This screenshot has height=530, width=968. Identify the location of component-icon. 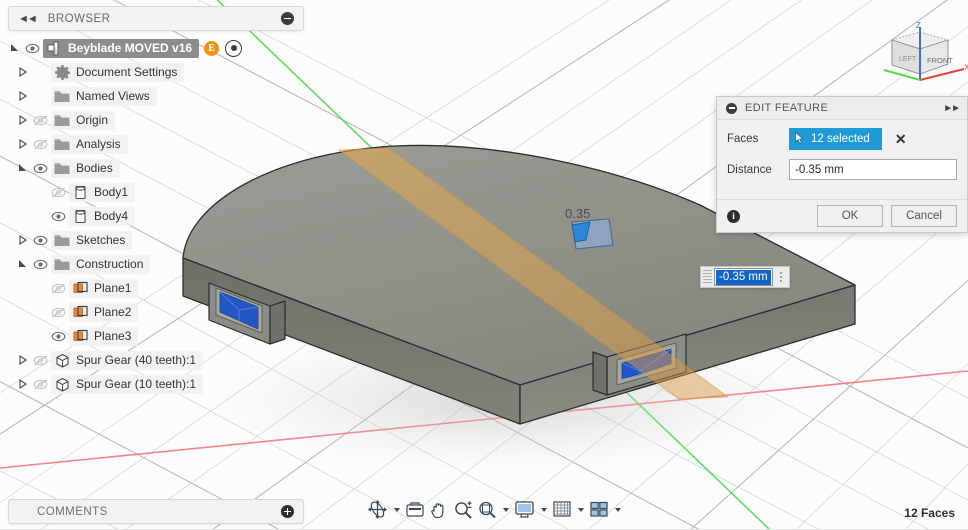
(54, 48).